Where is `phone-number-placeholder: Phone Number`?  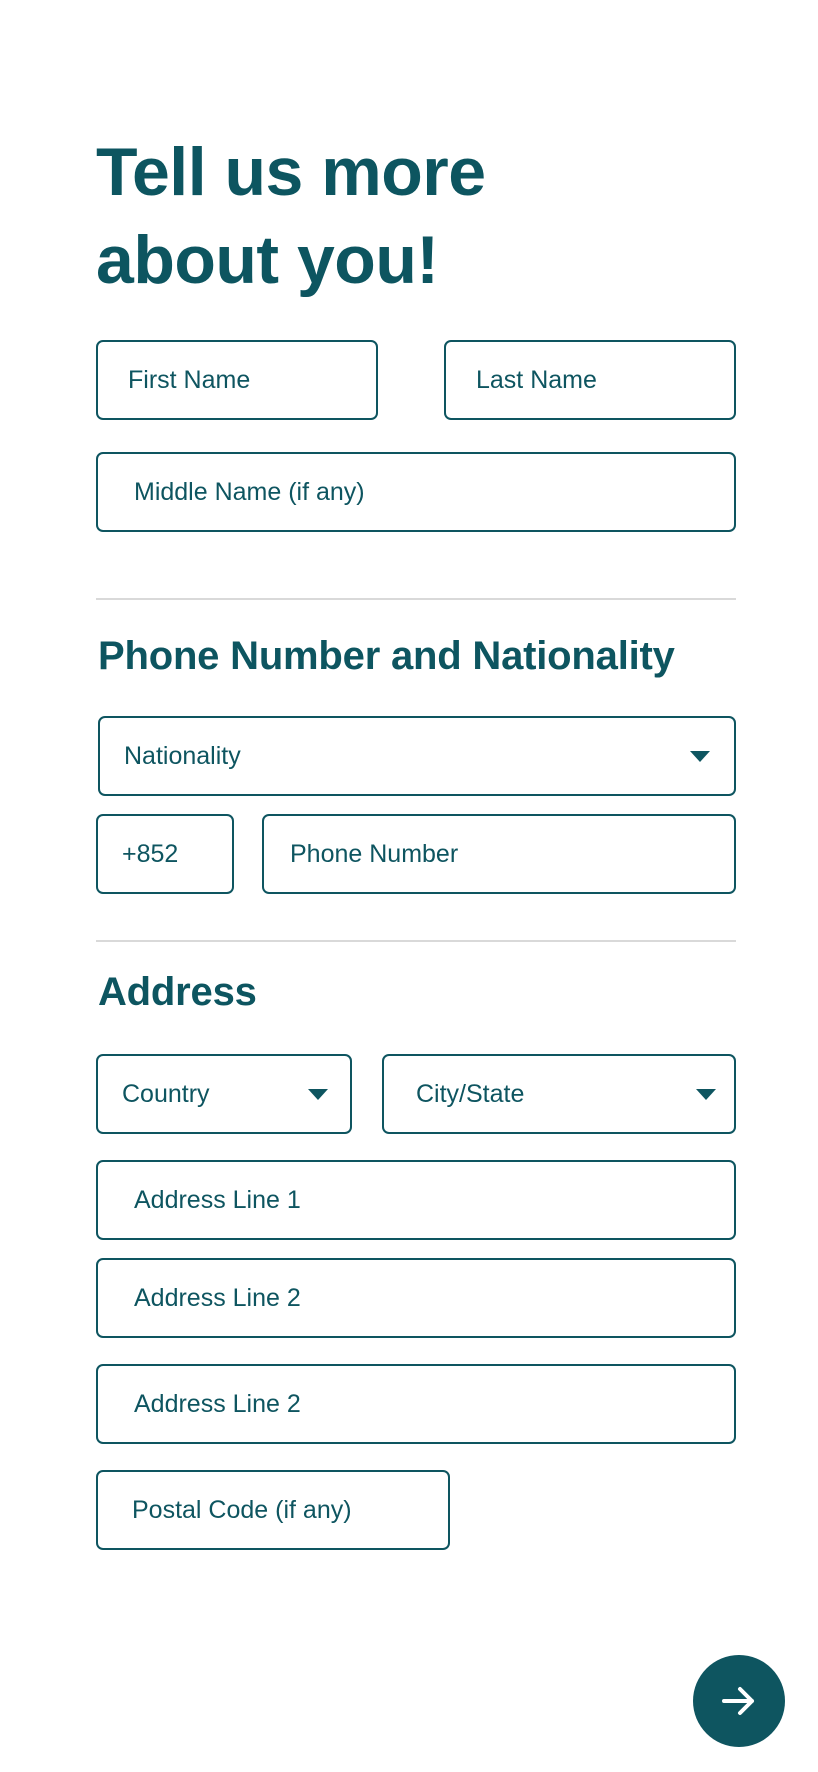 phone-number-placeholder: Phone Number is located at coordinates (374, 853).